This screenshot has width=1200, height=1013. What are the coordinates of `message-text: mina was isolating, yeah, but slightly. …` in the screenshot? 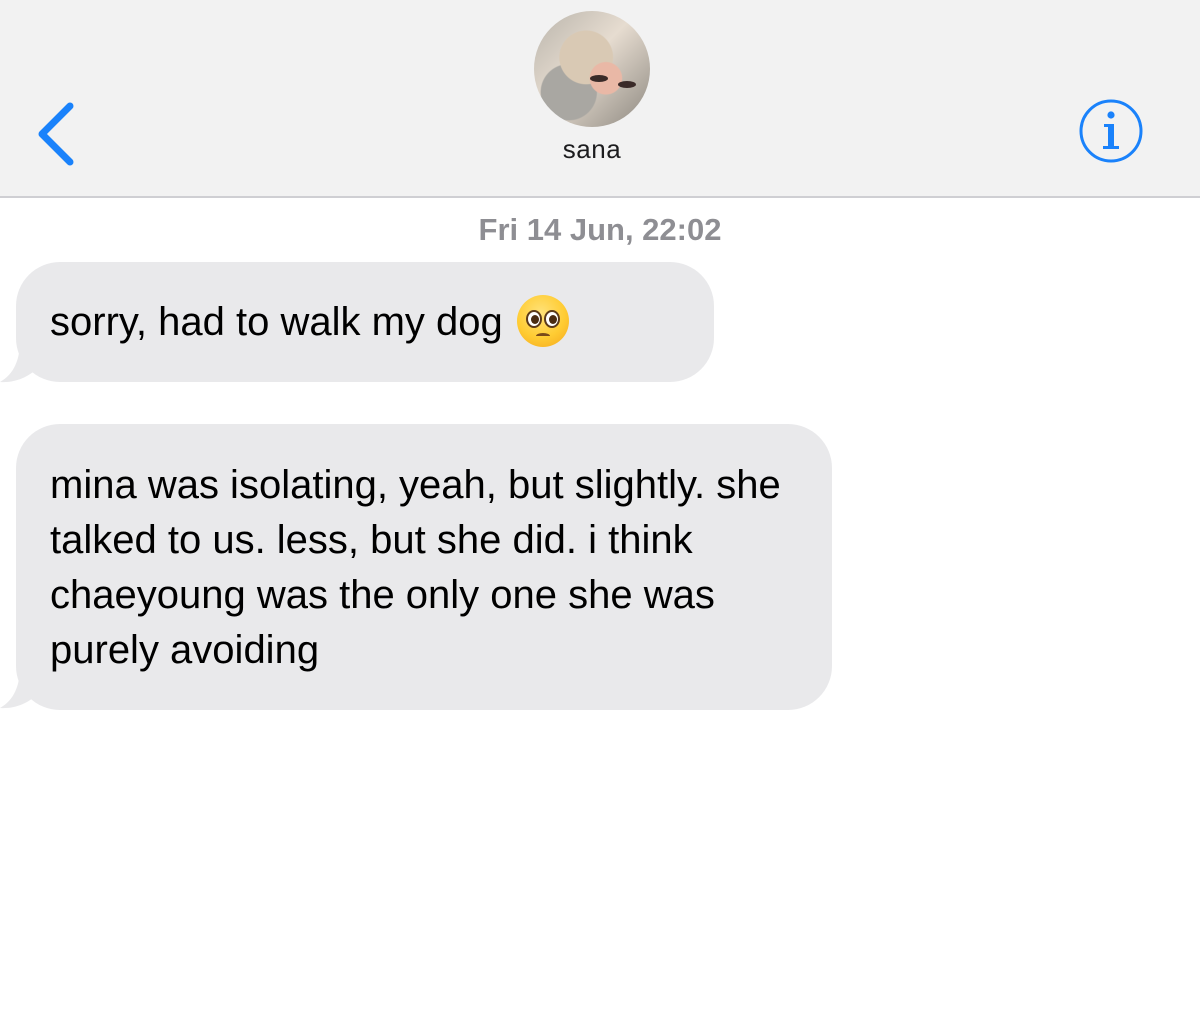 It's located at (415, 567).